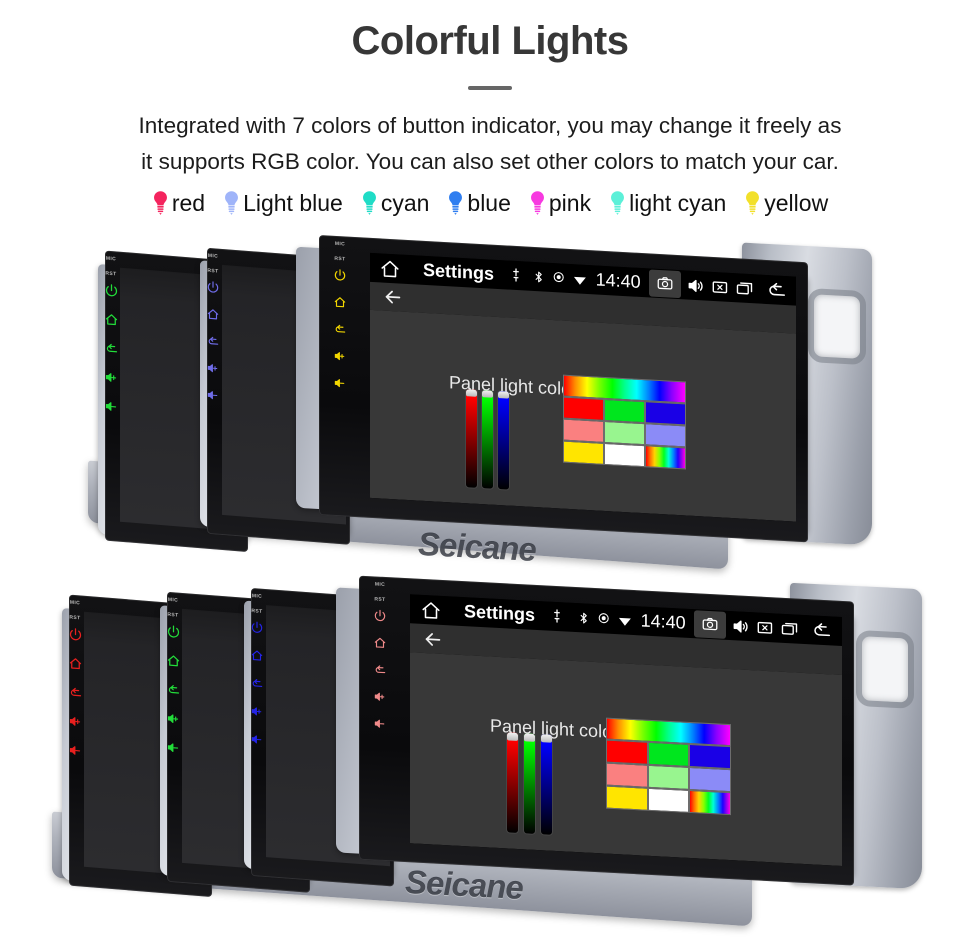 Image resolution: width=980 pixels, height=940 pixels. What do you see at coordinates (160, 203) in the screenshot?
I see `bulb-icon` at bounding box center [160, 203].